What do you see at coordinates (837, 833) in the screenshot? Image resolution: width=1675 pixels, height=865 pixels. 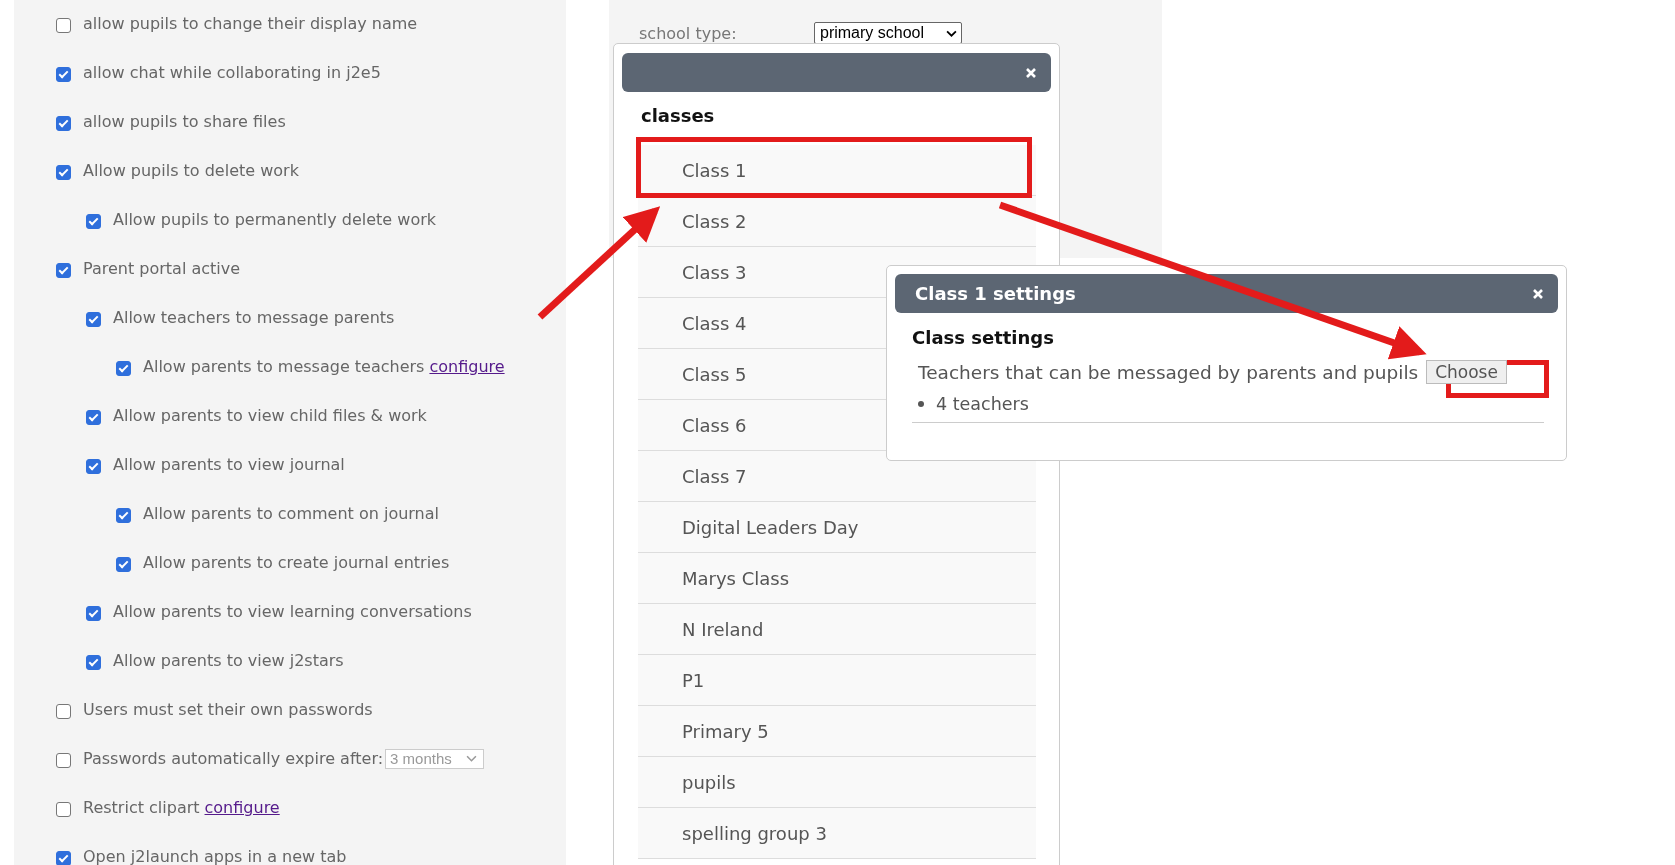 I see `class-list-item: spelling group 3` at bounding box center [837, 833].